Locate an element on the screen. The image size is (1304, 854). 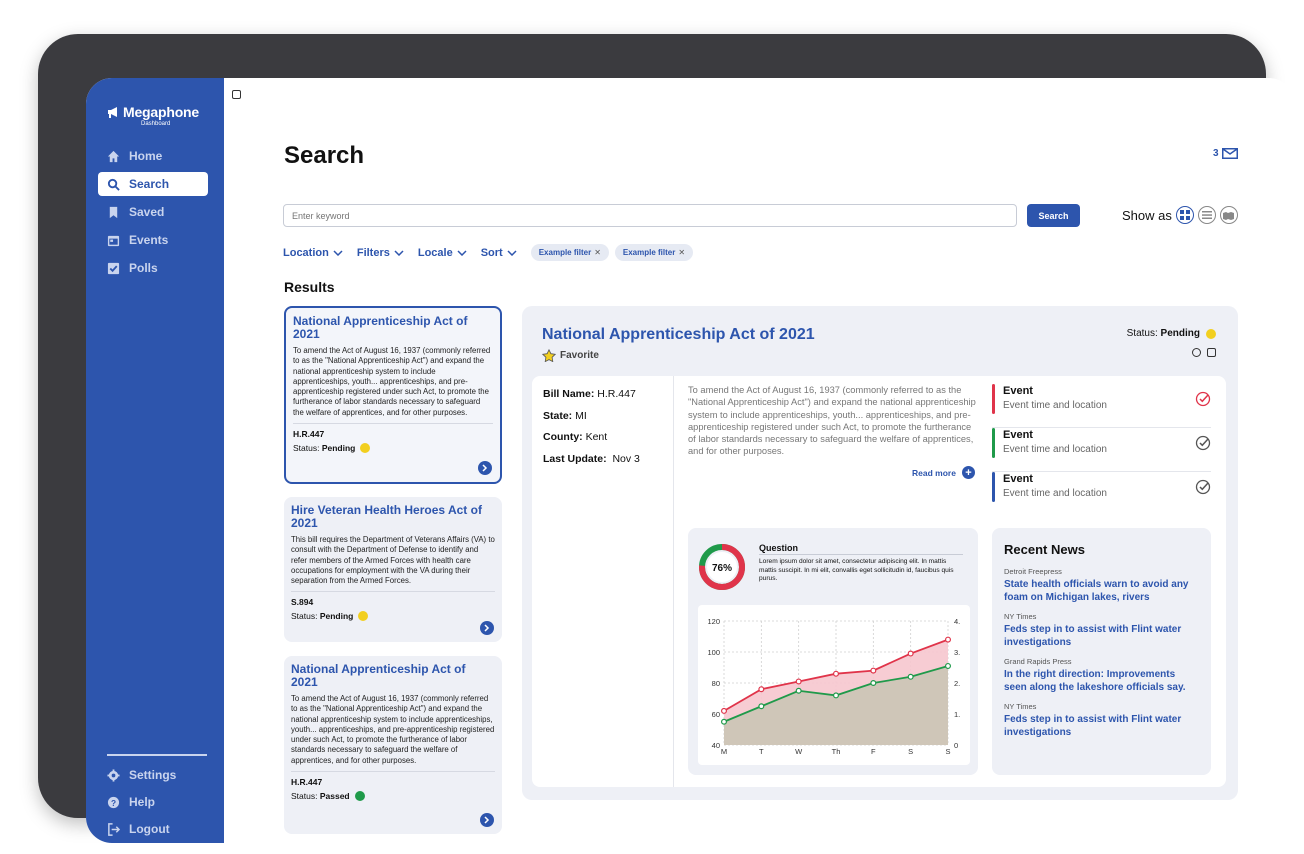
inbox-button: 3 is located at coordinates (1225, 153).